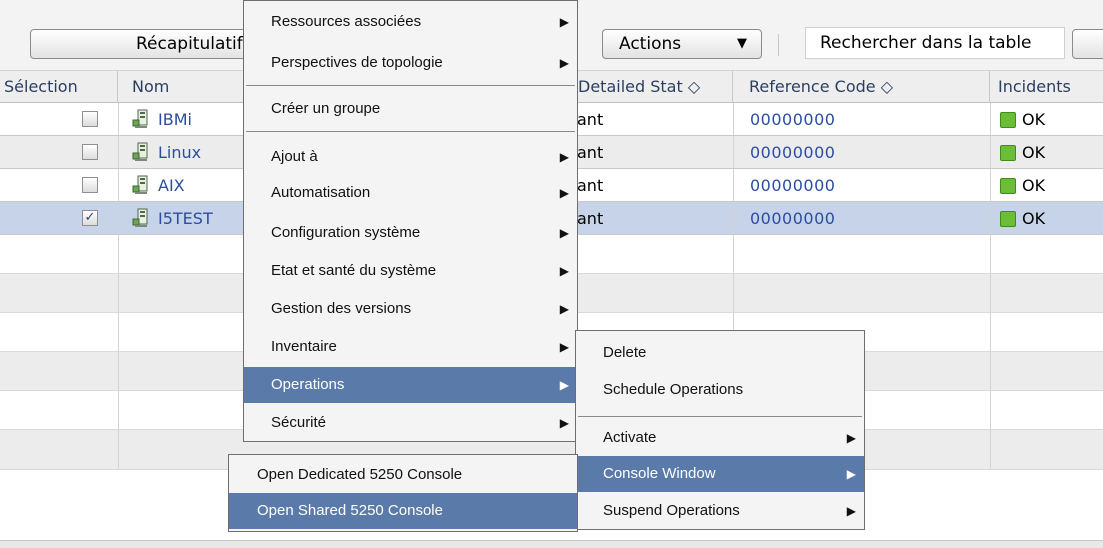 The width and height of the screenshot is (1103, 548). I want to click on row-checkbox-checked: ✓, so click(90, 218).